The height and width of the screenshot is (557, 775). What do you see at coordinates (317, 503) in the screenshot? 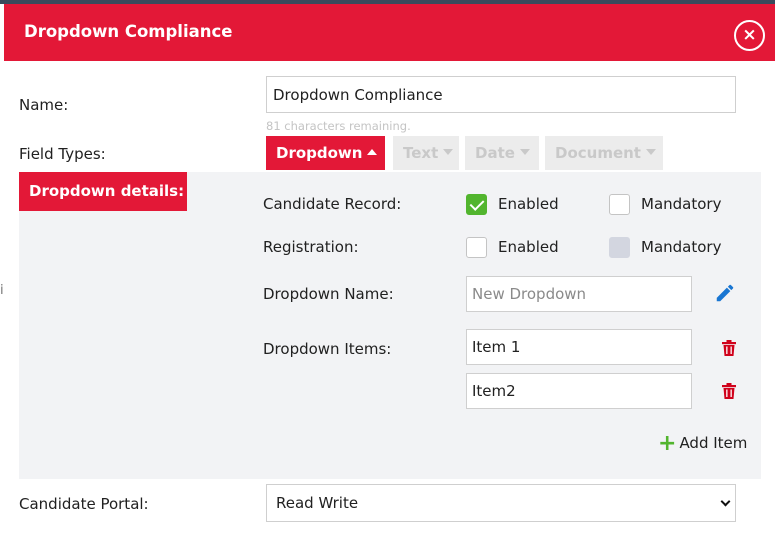
I see `candidate-portal-selected-value: Read Write` at bounding box center [317, 503].